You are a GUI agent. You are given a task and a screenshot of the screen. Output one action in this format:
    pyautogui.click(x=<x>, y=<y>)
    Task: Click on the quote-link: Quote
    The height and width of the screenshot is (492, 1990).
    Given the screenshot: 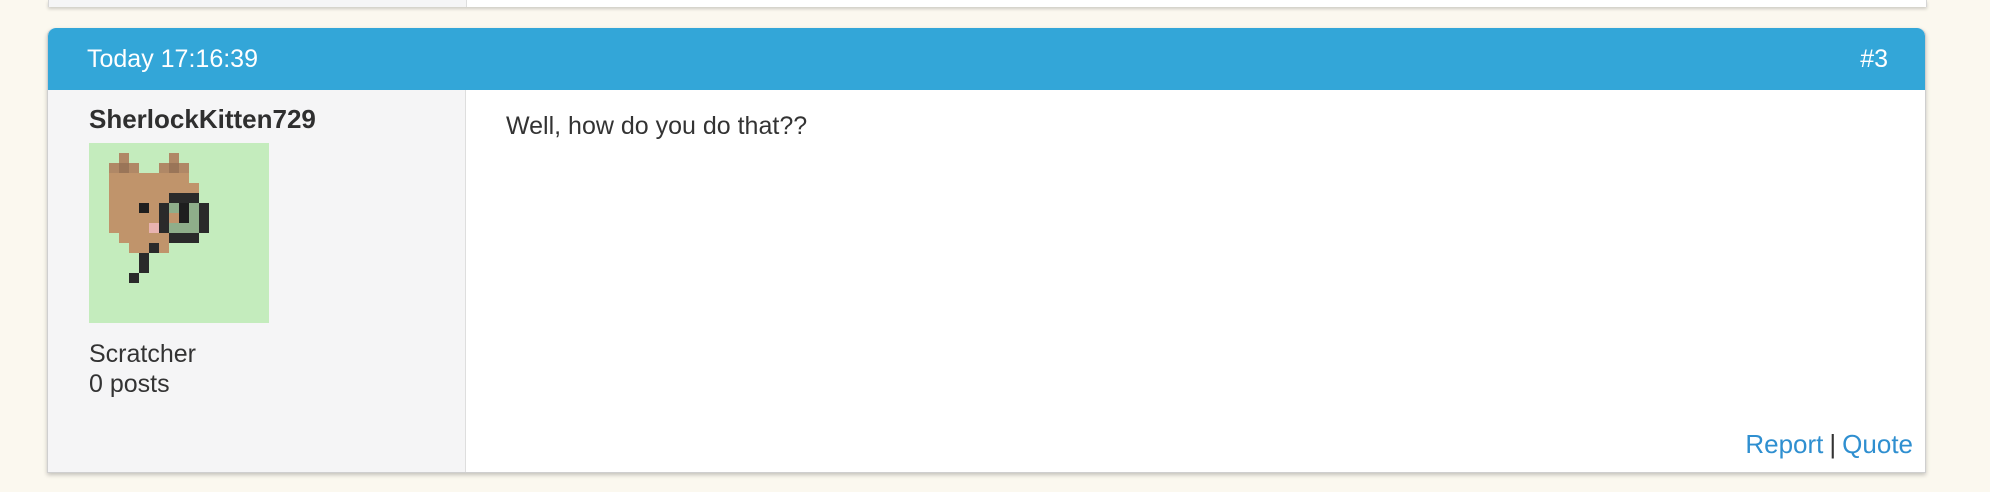 What is the action you would take?
    pyautogui.click(x=1877, y=444)
    